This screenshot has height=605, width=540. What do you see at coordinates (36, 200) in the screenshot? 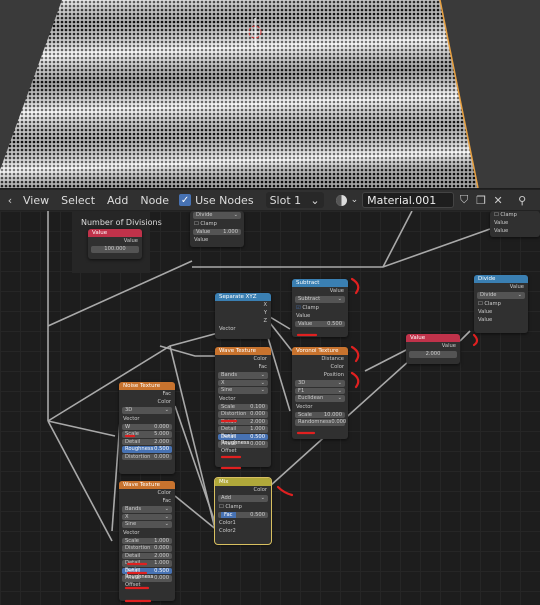
I see `menu-view: View` at bounding box center [36, 200].